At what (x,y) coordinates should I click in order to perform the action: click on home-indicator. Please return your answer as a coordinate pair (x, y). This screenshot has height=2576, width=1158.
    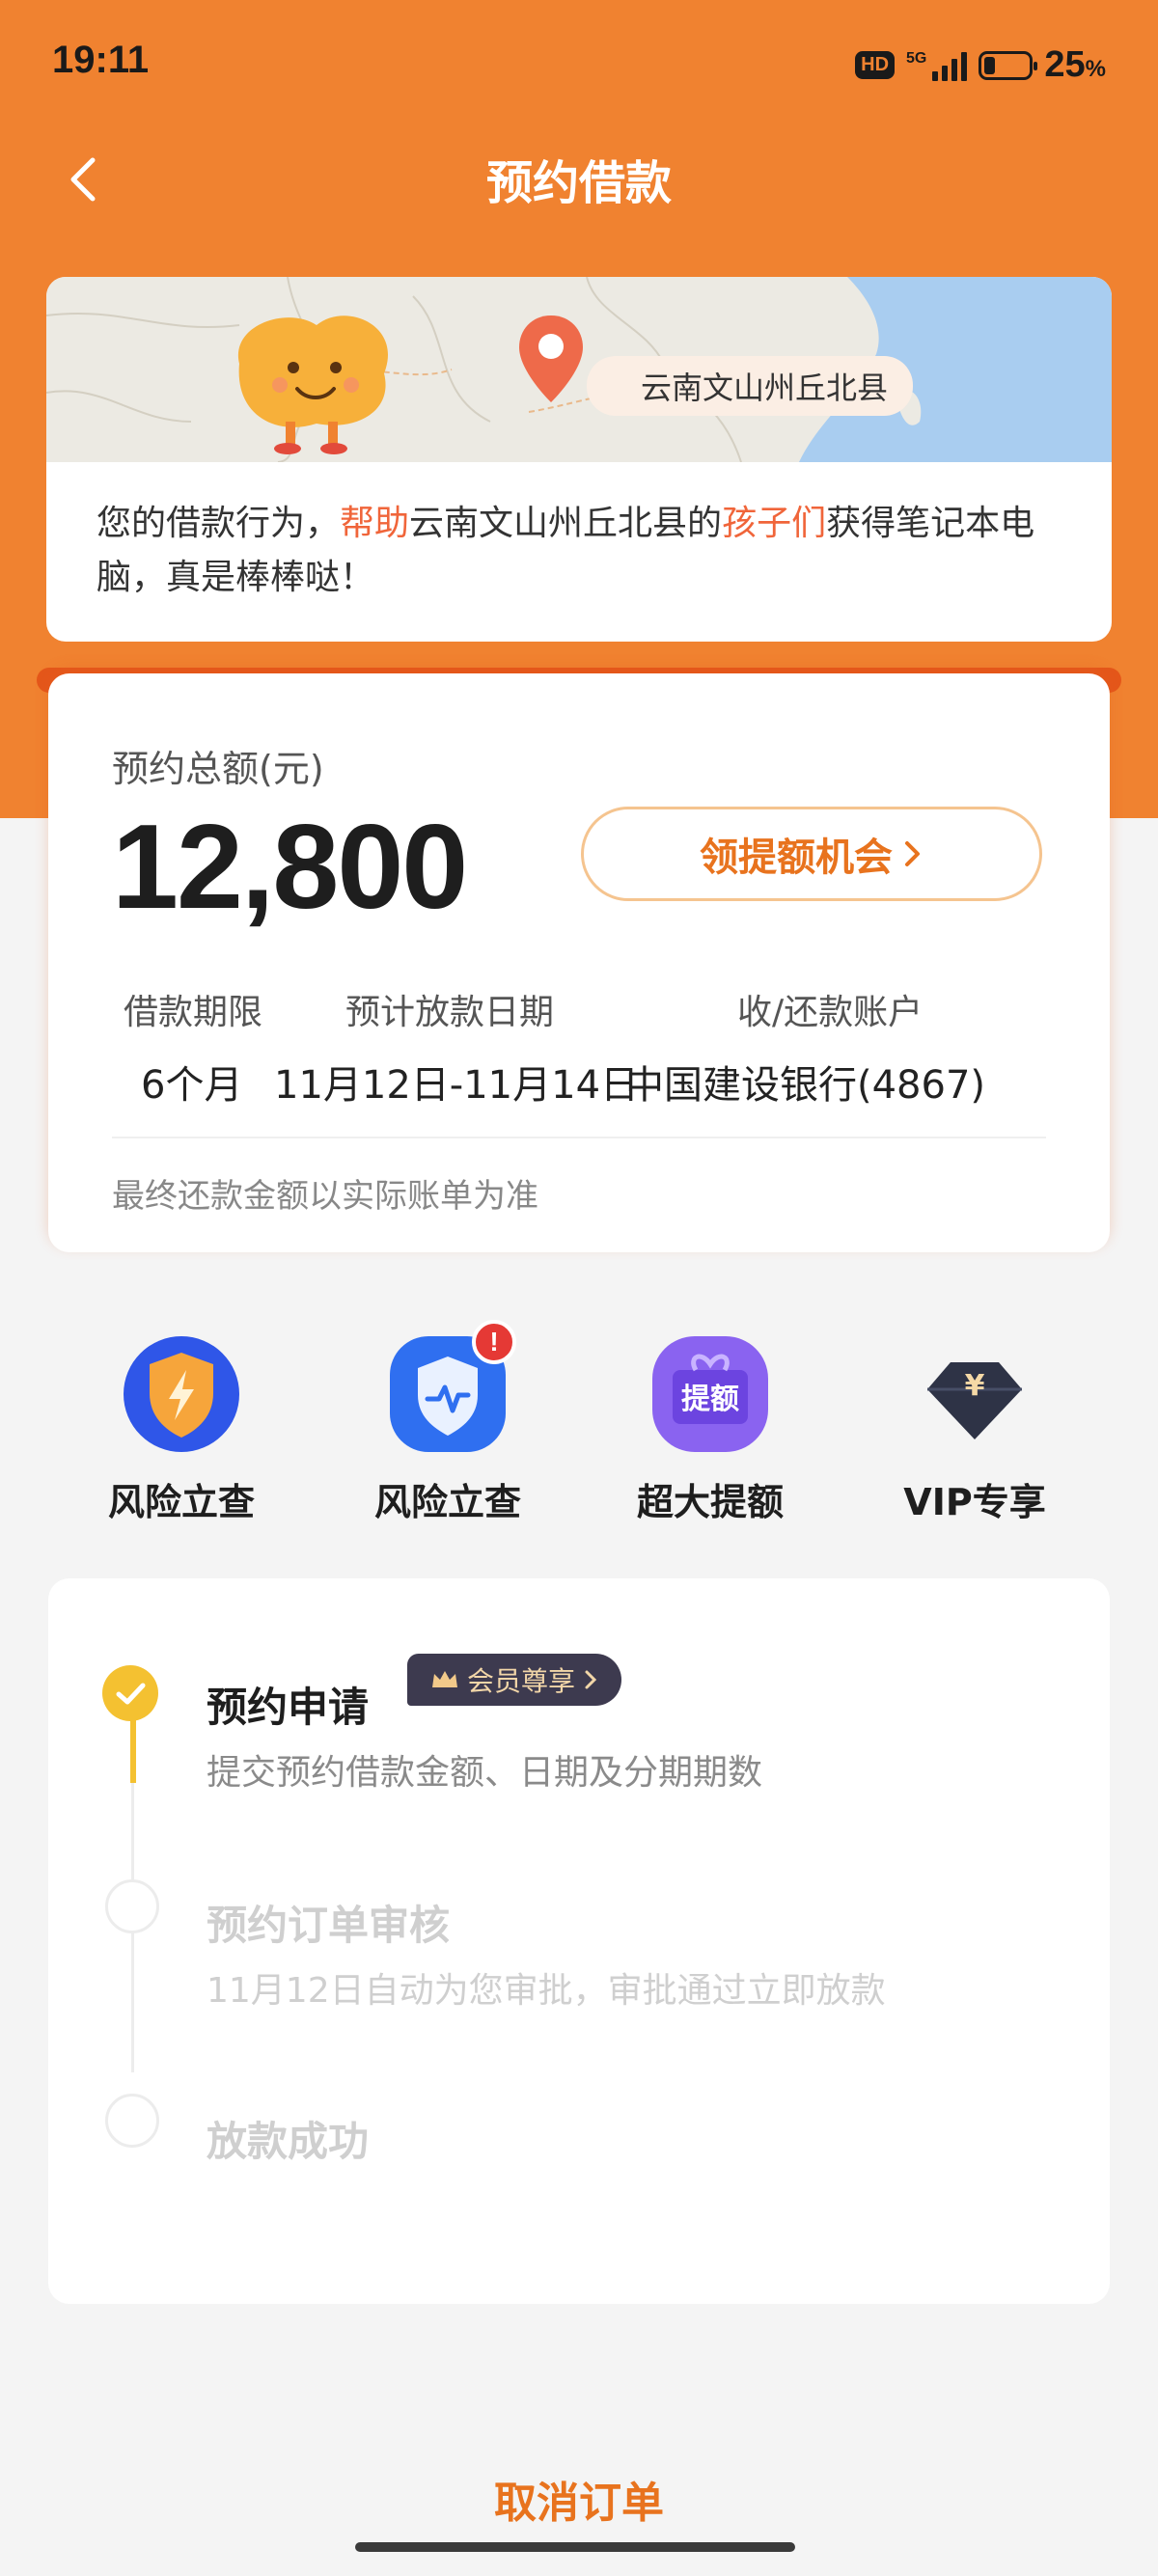
    Looking at the image, I should click on (575, 2547).